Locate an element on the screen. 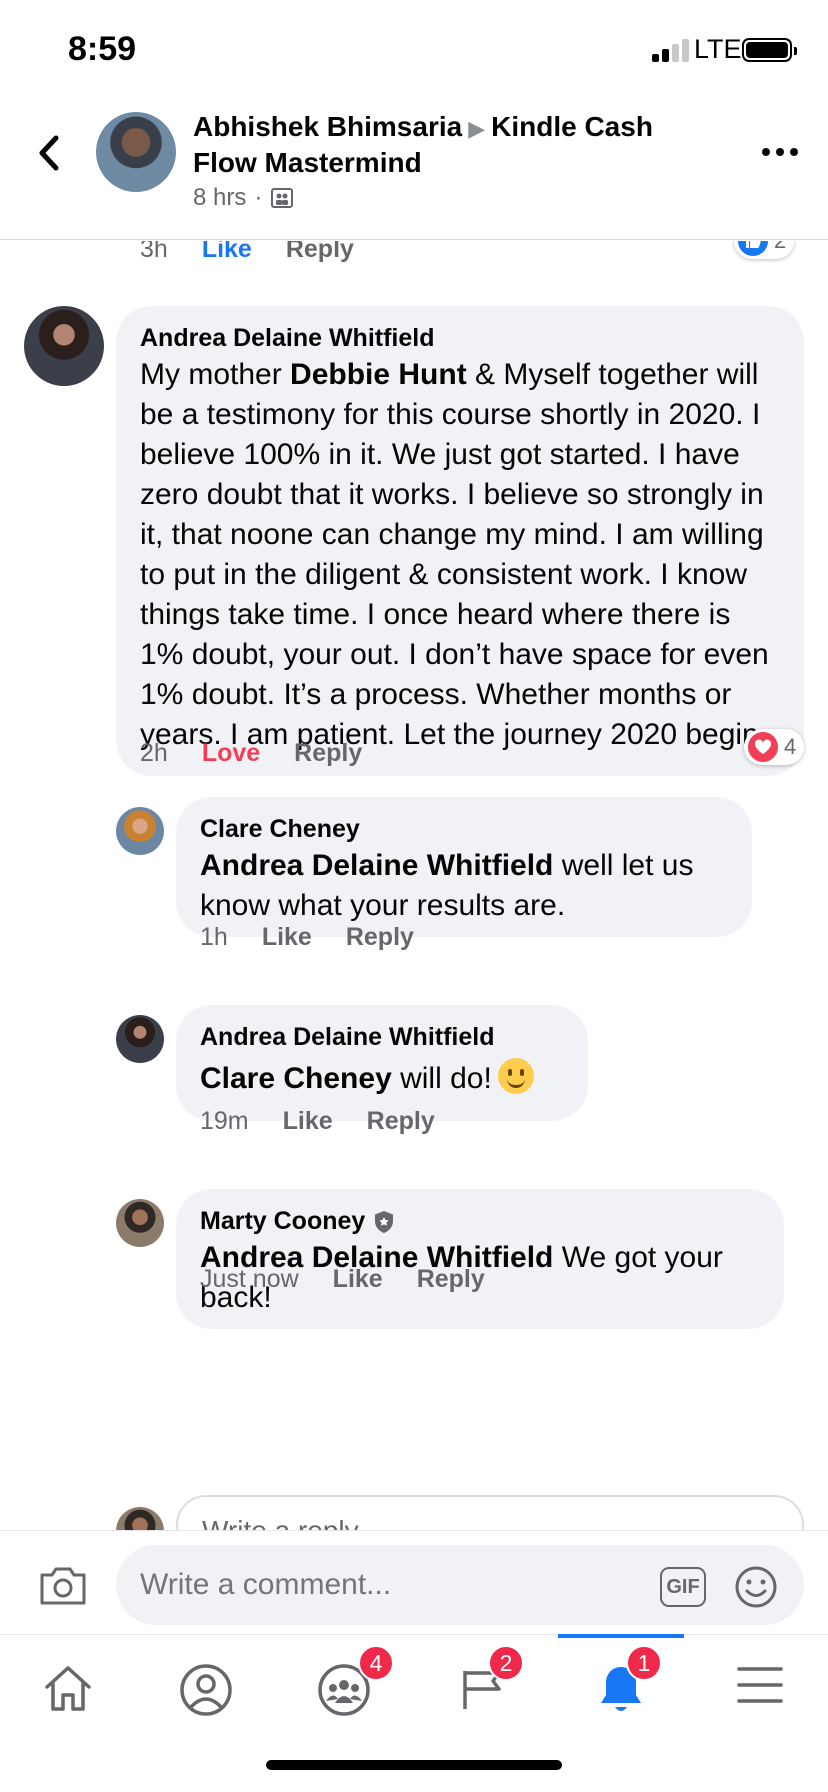 This screenshot has width=828, height=1792. reaction-count: 4 is located at coordinates (790, 746).